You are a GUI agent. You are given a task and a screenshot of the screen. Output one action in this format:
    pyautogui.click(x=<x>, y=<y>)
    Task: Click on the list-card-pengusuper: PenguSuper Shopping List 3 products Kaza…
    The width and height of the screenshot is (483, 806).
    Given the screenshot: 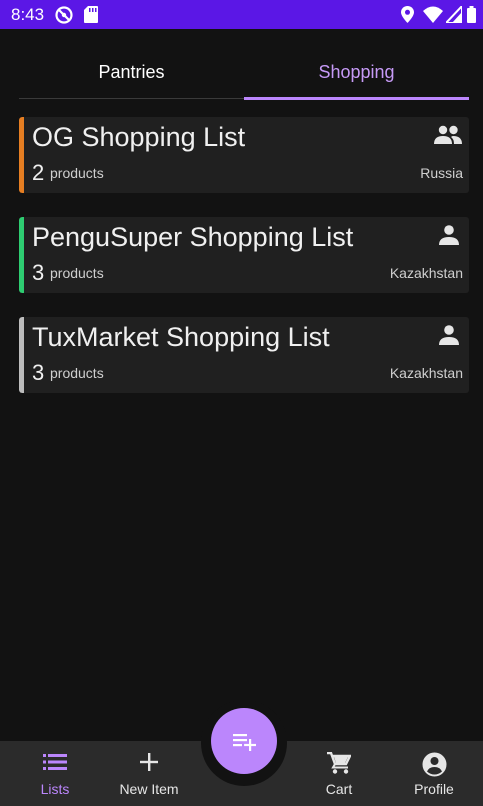 What is the action you would take?
    pyautogui.click(x=244, y=255)
    